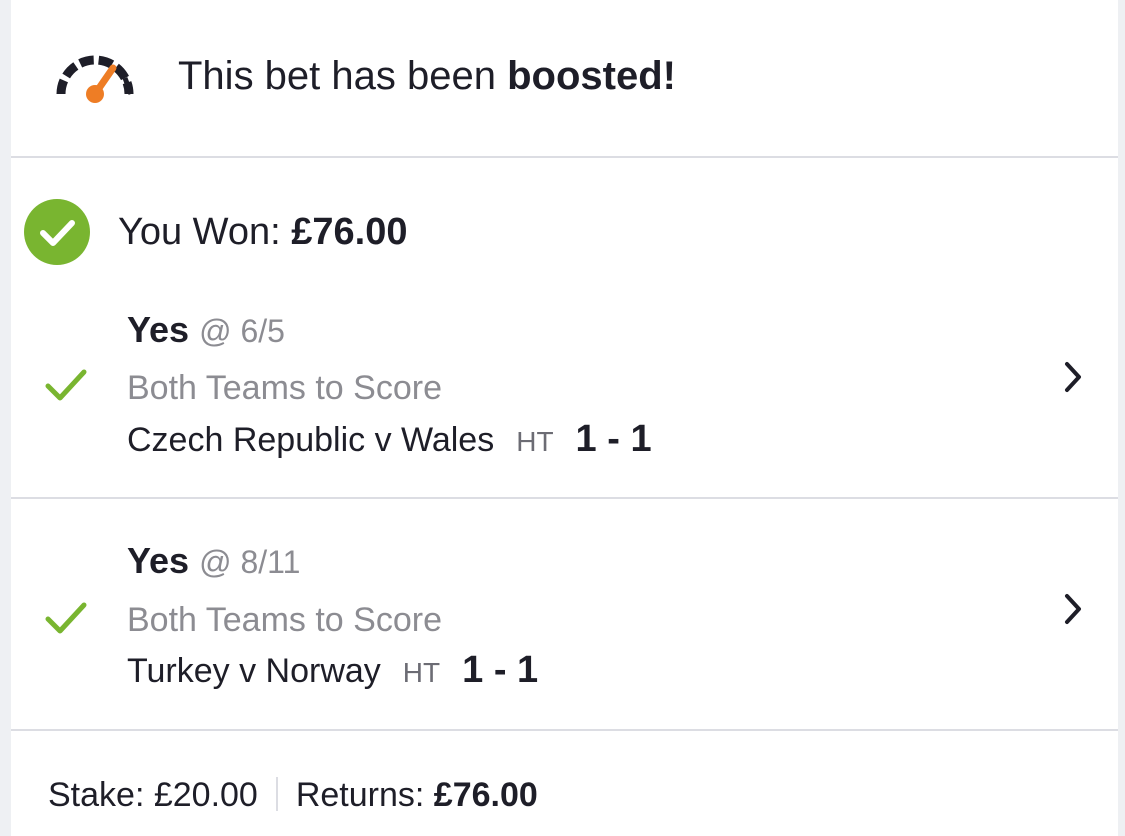  What do you see at coordinates (293, 795) in the screenshot?
I see `bet-totals: Stake: £20.00 Returns: £76.00` at bounding box center [293, 795].